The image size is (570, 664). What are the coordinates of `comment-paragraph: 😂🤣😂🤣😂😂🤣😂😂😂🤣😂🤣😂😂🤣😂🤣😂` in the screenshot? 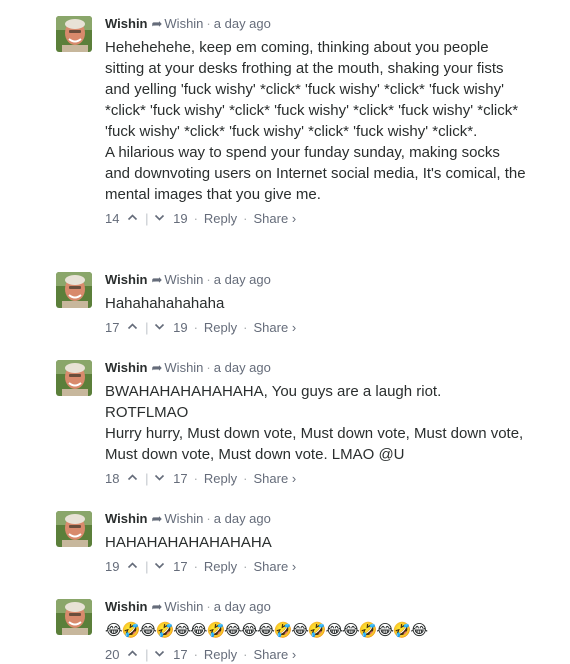 It's located at (266, 630).